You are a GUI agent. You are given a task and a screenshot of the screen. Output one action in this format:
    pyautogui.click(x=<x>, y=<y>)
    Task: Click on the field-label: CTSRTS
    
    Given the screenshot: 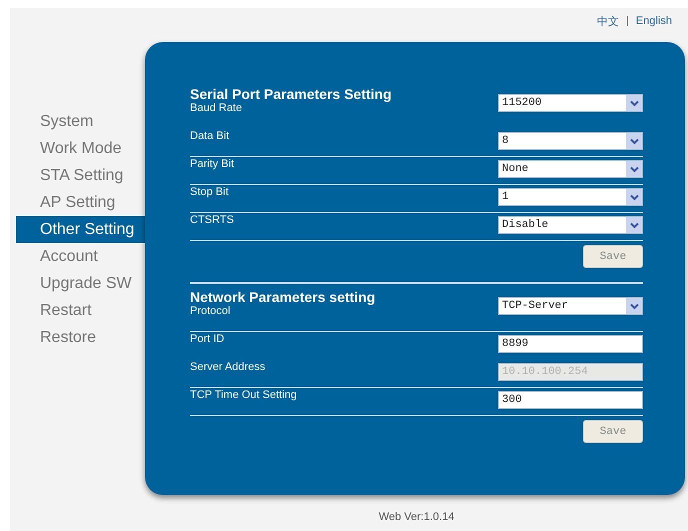 What is the action you would take?
    pyautogui.click(x=212, y=219)
    